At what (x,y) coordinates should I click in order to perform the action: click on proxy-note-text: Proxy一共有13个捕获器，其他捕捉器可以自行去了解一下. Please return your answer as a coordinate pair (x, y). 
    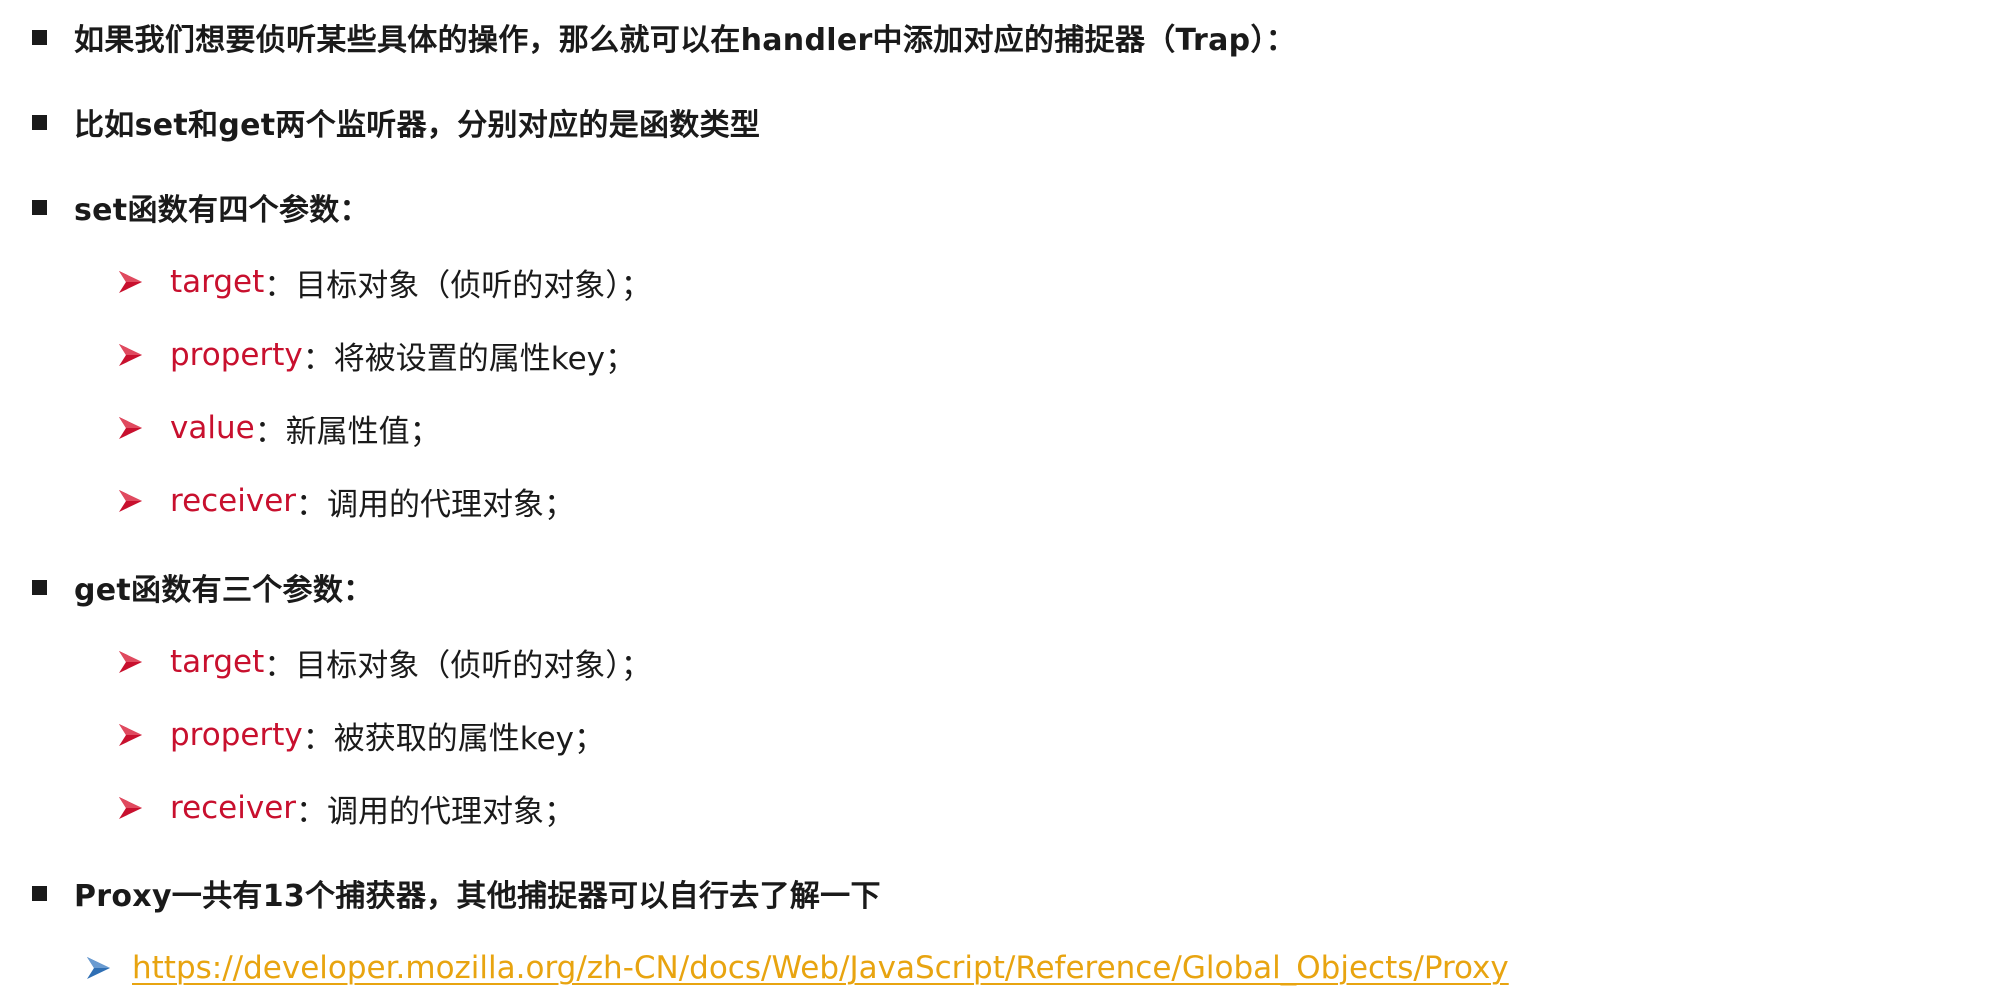
    Looking at the image, I should click on (477, 896).